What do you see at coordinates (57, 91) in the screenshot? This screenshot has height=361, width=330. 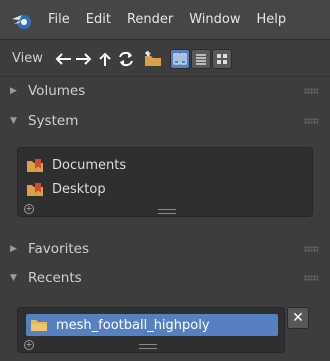 I see `panel-volumes-label: Volumes` at bounding box center [57, 91].